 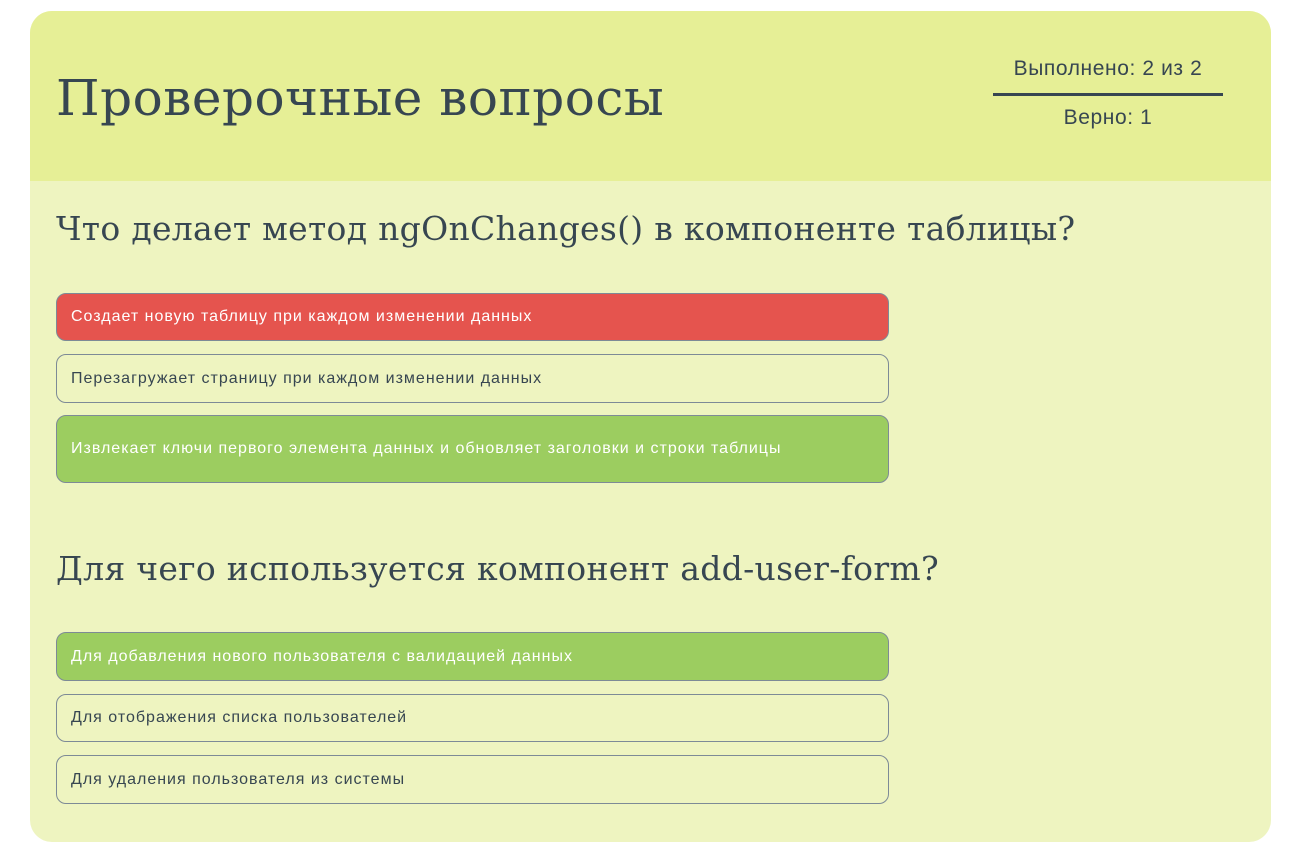 I want to click on page-title: Проверочные вопросы, so click(x=360, y=98).